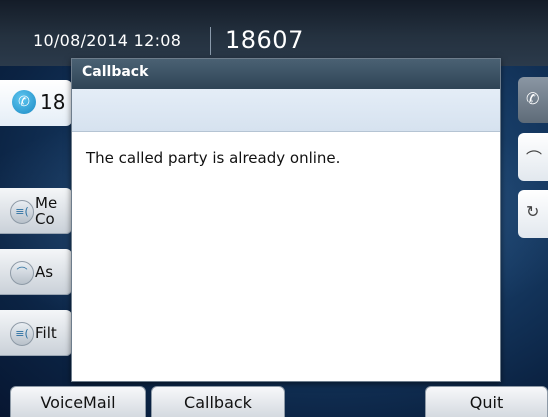 Image resolution: width=548 pixels, height=417 pixels. What do you see at coordinates (218, 401) in the screenshot?
I see `callback-softkey: Callback` at bounding box center [218, 401].